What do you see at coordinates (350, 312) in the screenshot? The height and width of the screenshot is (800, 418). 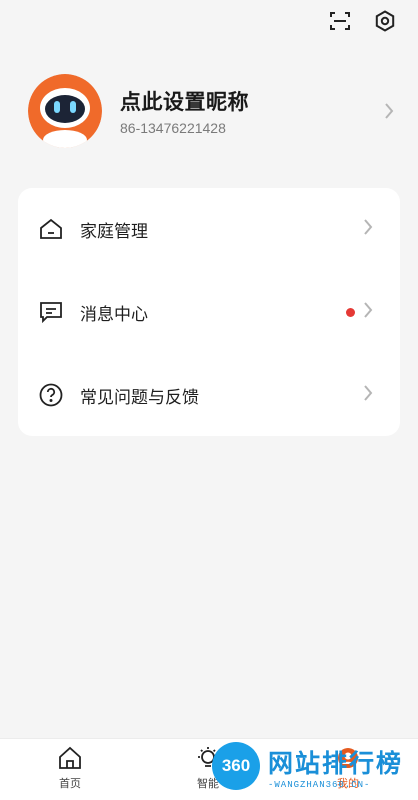 I see `unread-dot` at bounding box center [350, 312].